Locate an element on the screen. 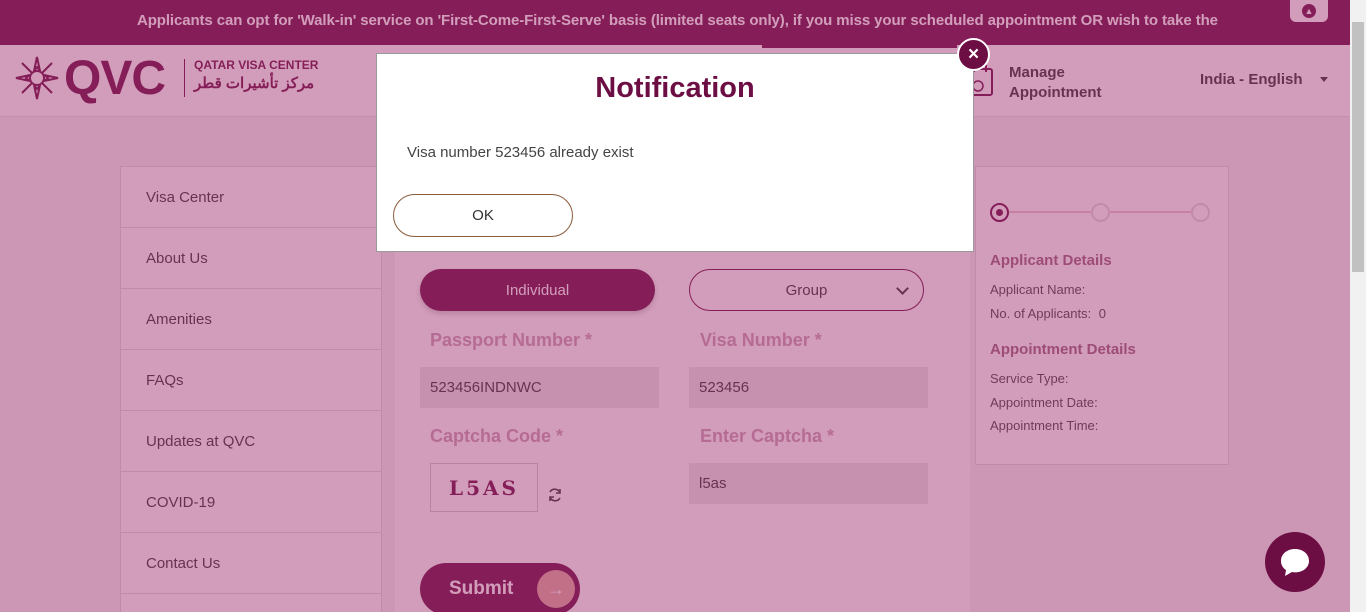 Image resolution: width=1366 pixels, height=612 pixels. chat-button is located at coordinates (1295, 562).